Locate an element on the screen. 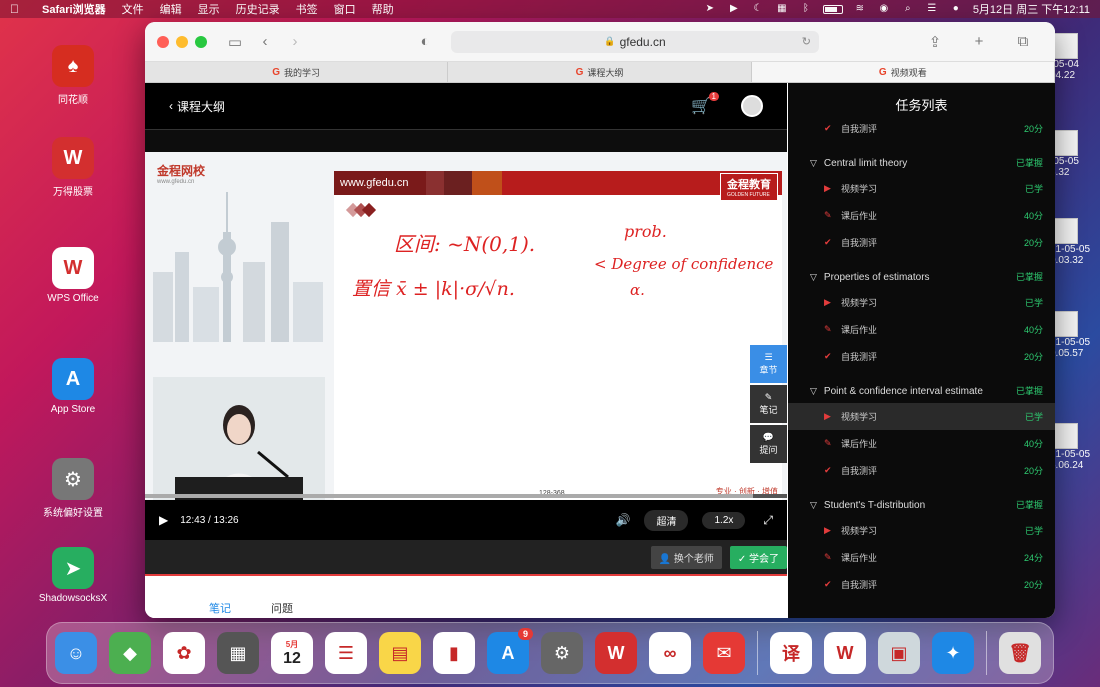 The image size is (1100, 687). siri-icon: ● is located at coordinates (956, 9).